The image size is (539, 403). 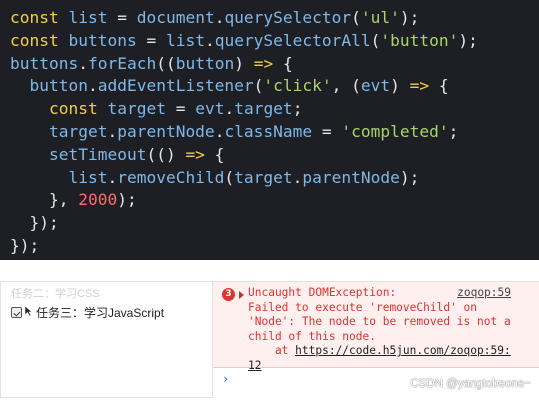 I want to click on error-source-link: zoqop:59, so click(x=484, y=292).